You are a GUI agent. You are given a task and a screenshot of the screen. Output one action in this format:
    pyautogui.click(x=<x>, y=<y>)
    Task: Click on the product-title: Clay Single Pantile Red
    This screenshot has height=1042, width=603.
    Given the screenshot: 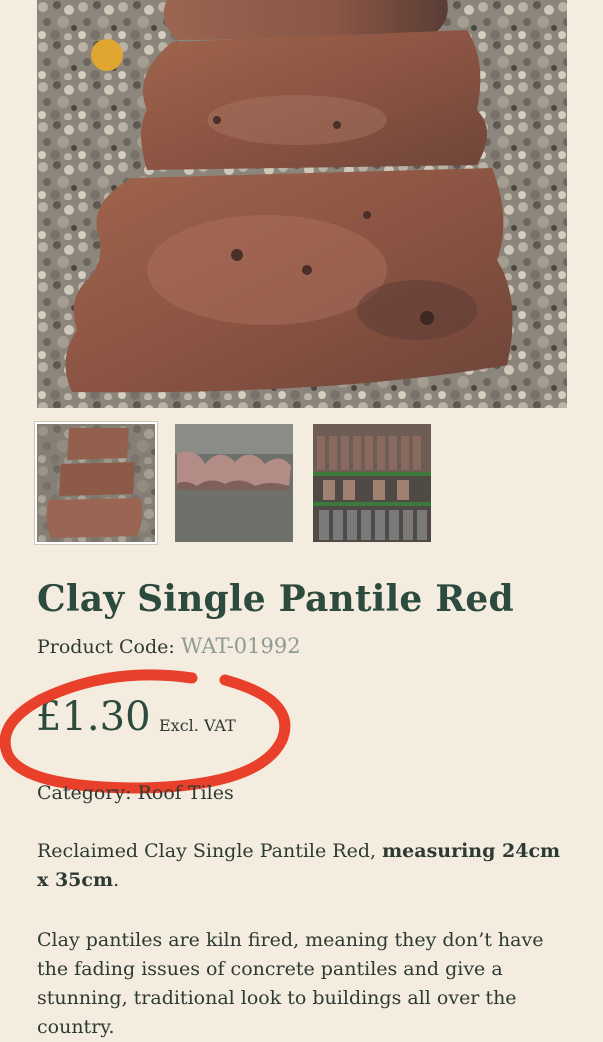 What is the action you would take?
    pyautogui.click(x=275, y=599)
    